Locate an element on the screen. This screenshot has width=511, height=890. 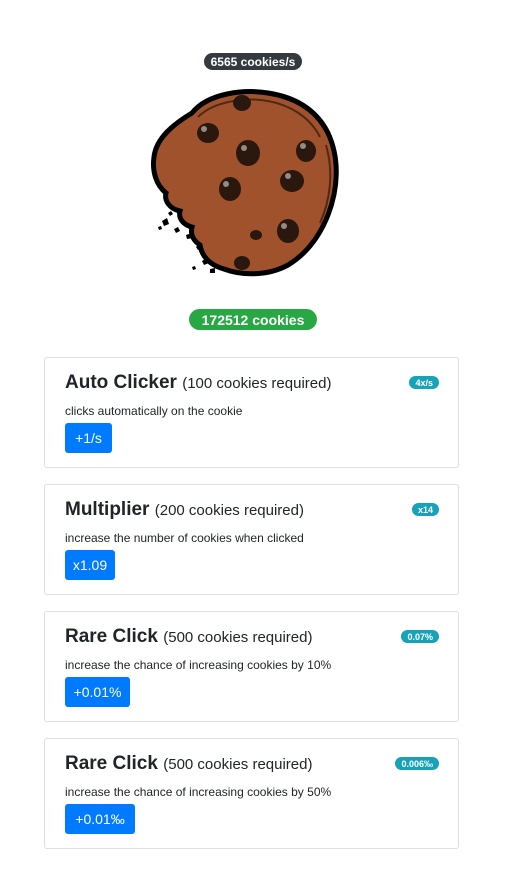
cookie-count-badge: 172512 cookies is located at coordinates (253, 319).